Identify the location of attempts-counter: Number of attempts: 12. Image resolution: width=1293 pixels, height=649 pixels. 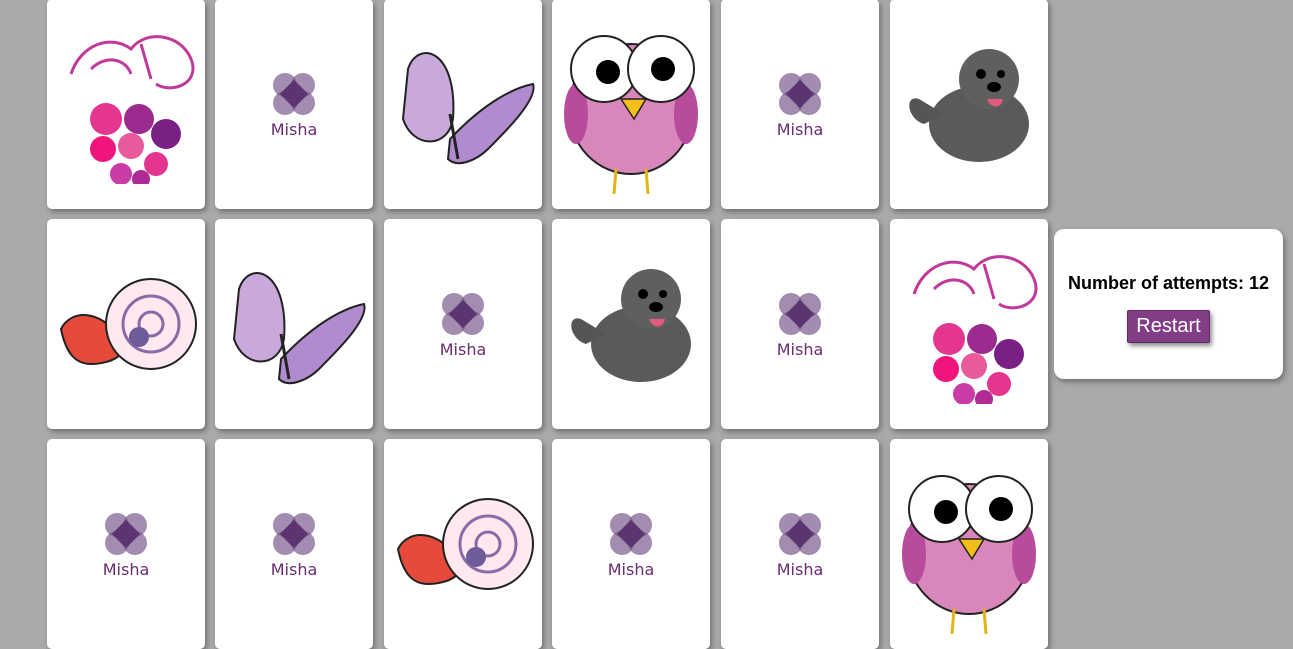
(1168, 283).